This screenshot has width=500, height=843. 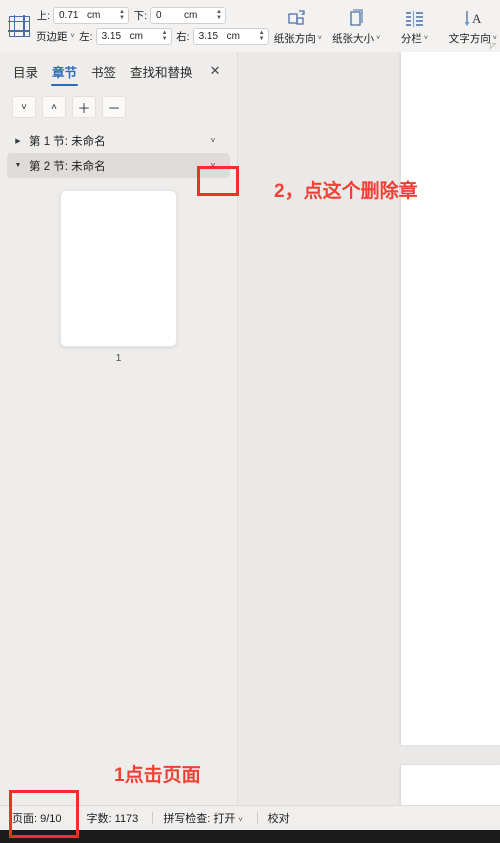 I want to click on columns-button: 分栏 ˅, so click(x=414, y=26).